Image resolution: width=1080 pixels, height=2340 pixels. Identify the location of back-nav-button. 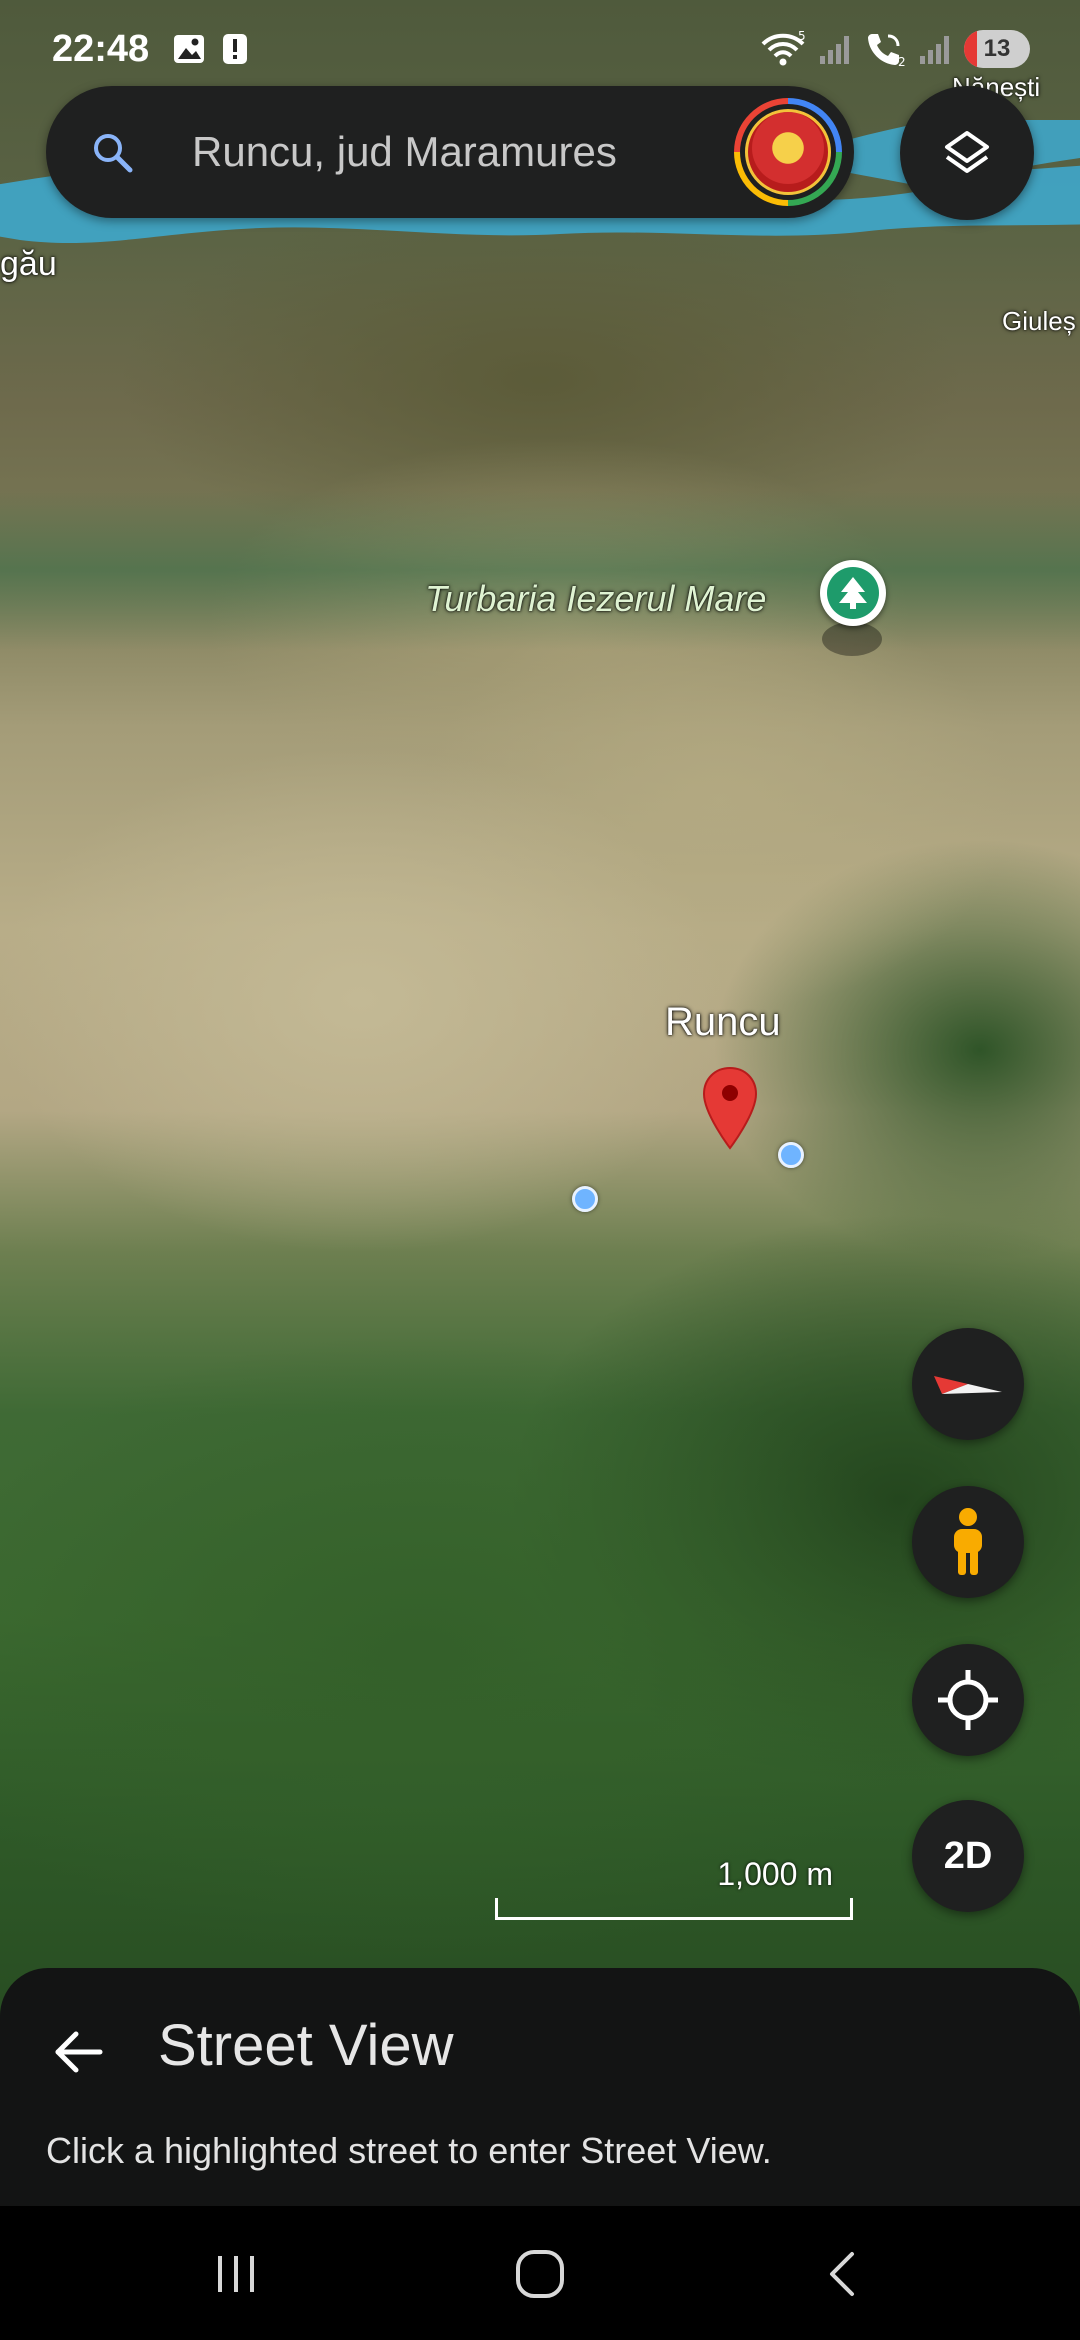
(842, 2274).